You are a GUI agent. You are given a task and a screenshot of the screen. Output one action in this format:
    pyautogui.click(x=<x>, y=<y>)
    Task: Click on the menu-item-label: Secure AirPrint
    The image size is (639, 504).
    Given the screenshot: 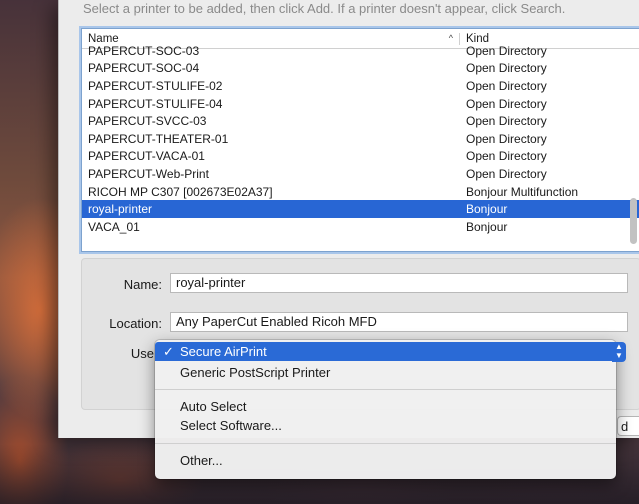 What is the action you would take?
    pyautogui.click(x=223, y=351)
    